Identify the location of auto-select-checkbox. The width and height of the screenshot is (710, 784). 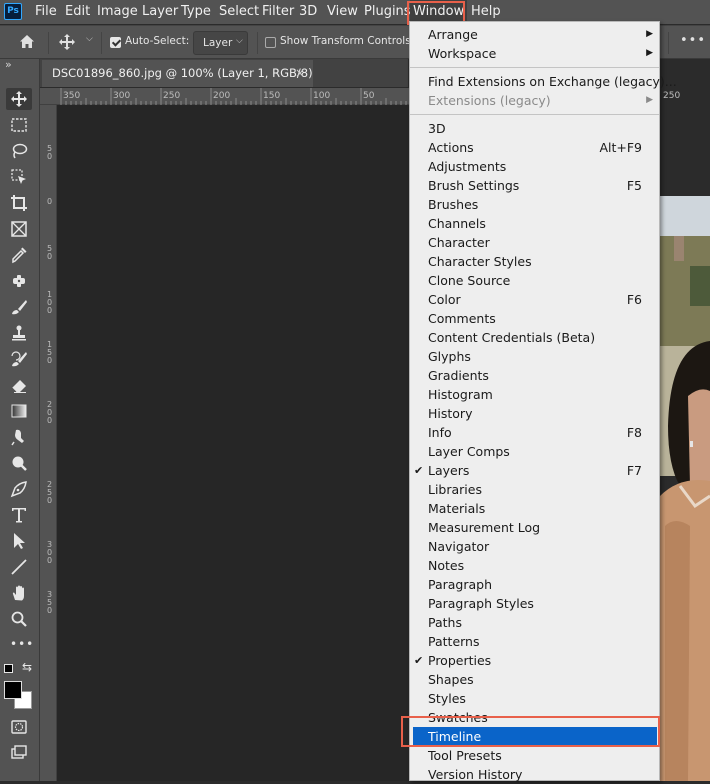
(115, 42).